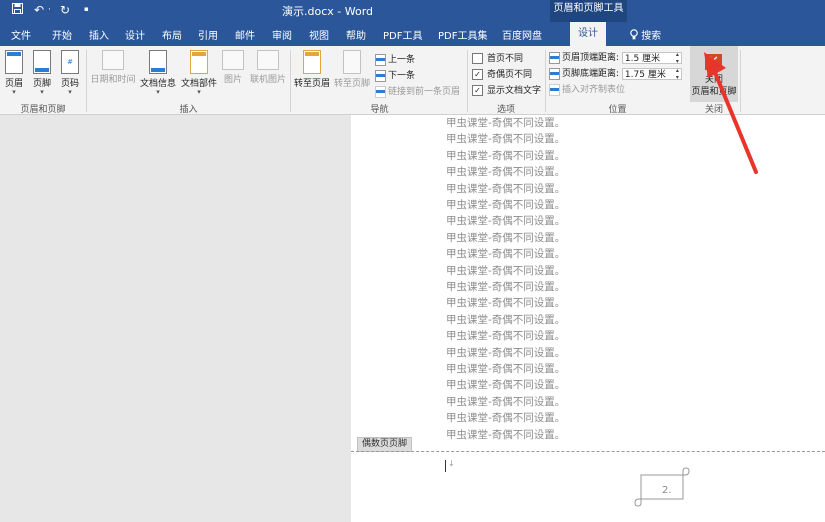 This screenshot has height=522, width=825. Describe the element at coordinates (268, 60) in the screenshot. I see `online-picture-icon` at that location.